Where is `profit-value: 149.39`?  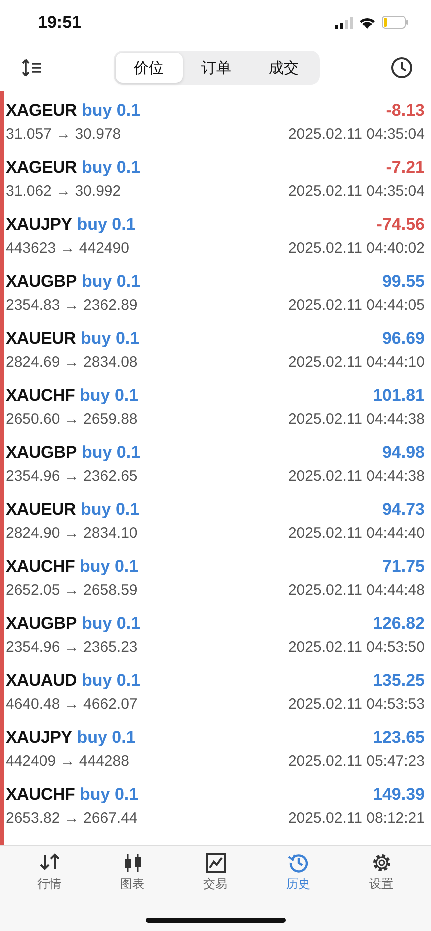 profit-value: 149.39 is located at coordinates (399, 794).